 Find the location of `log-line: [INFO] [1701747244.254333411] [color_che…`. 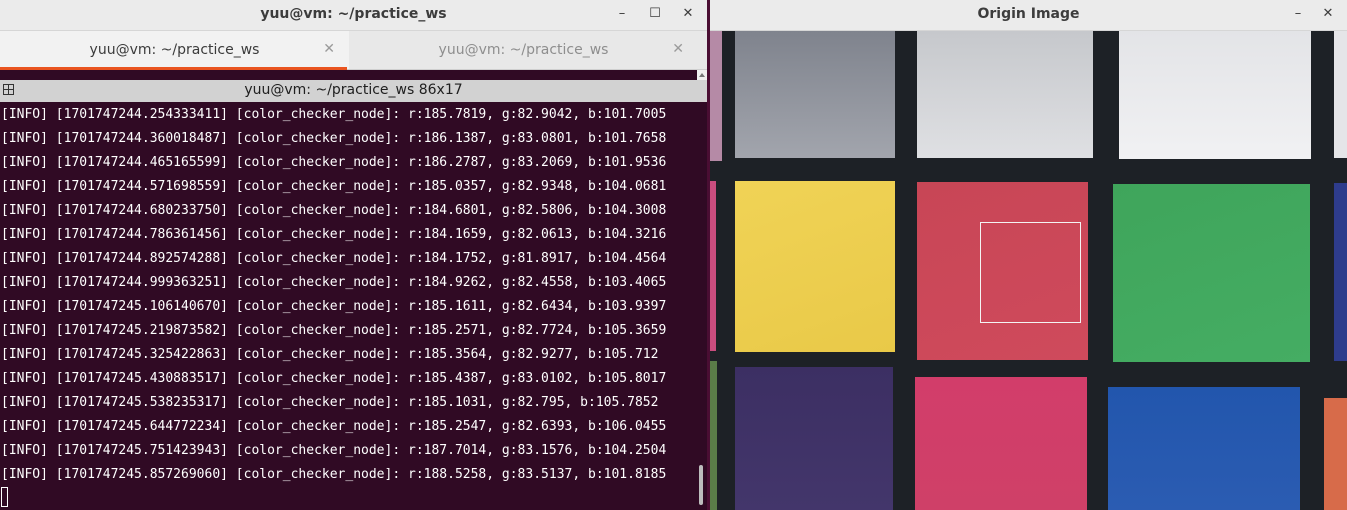

log-line: [INFO] [1701747244.254333411] [color_che… is located at coordinates (334, 114).